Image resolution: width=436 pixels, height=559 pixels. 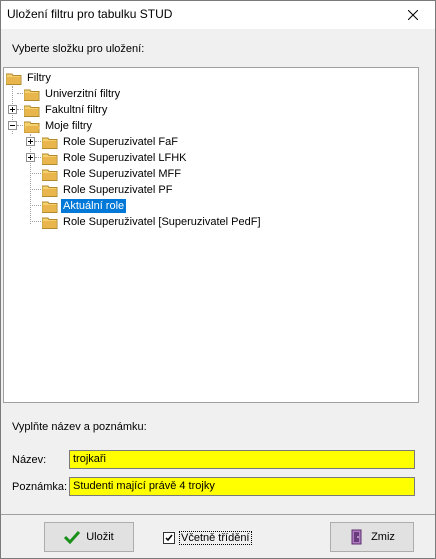 I want to click on close-icon, so click(x=413, y=15).